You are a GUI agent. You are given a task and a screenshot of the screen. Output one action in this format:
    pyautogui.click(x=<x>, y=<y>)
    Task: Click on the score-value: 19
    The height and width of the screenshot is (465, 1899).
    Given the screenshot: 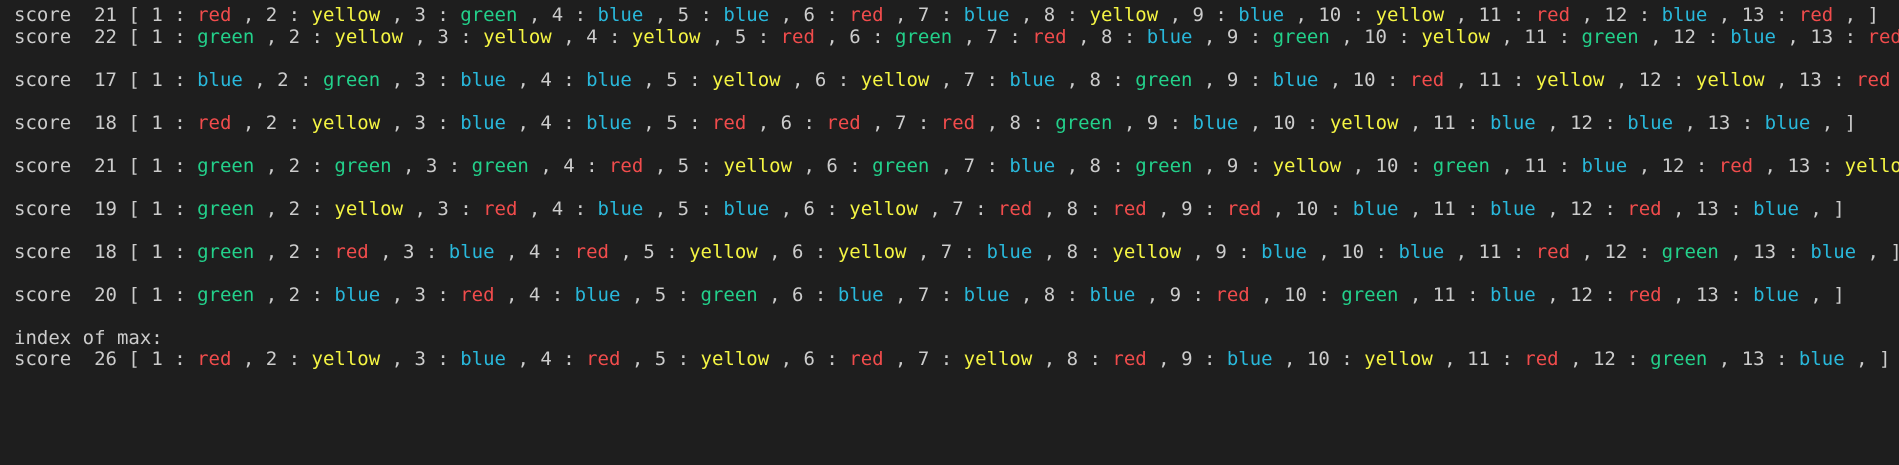 What is the action you would take?
    pyautogui.click(x=105, y=209)
    